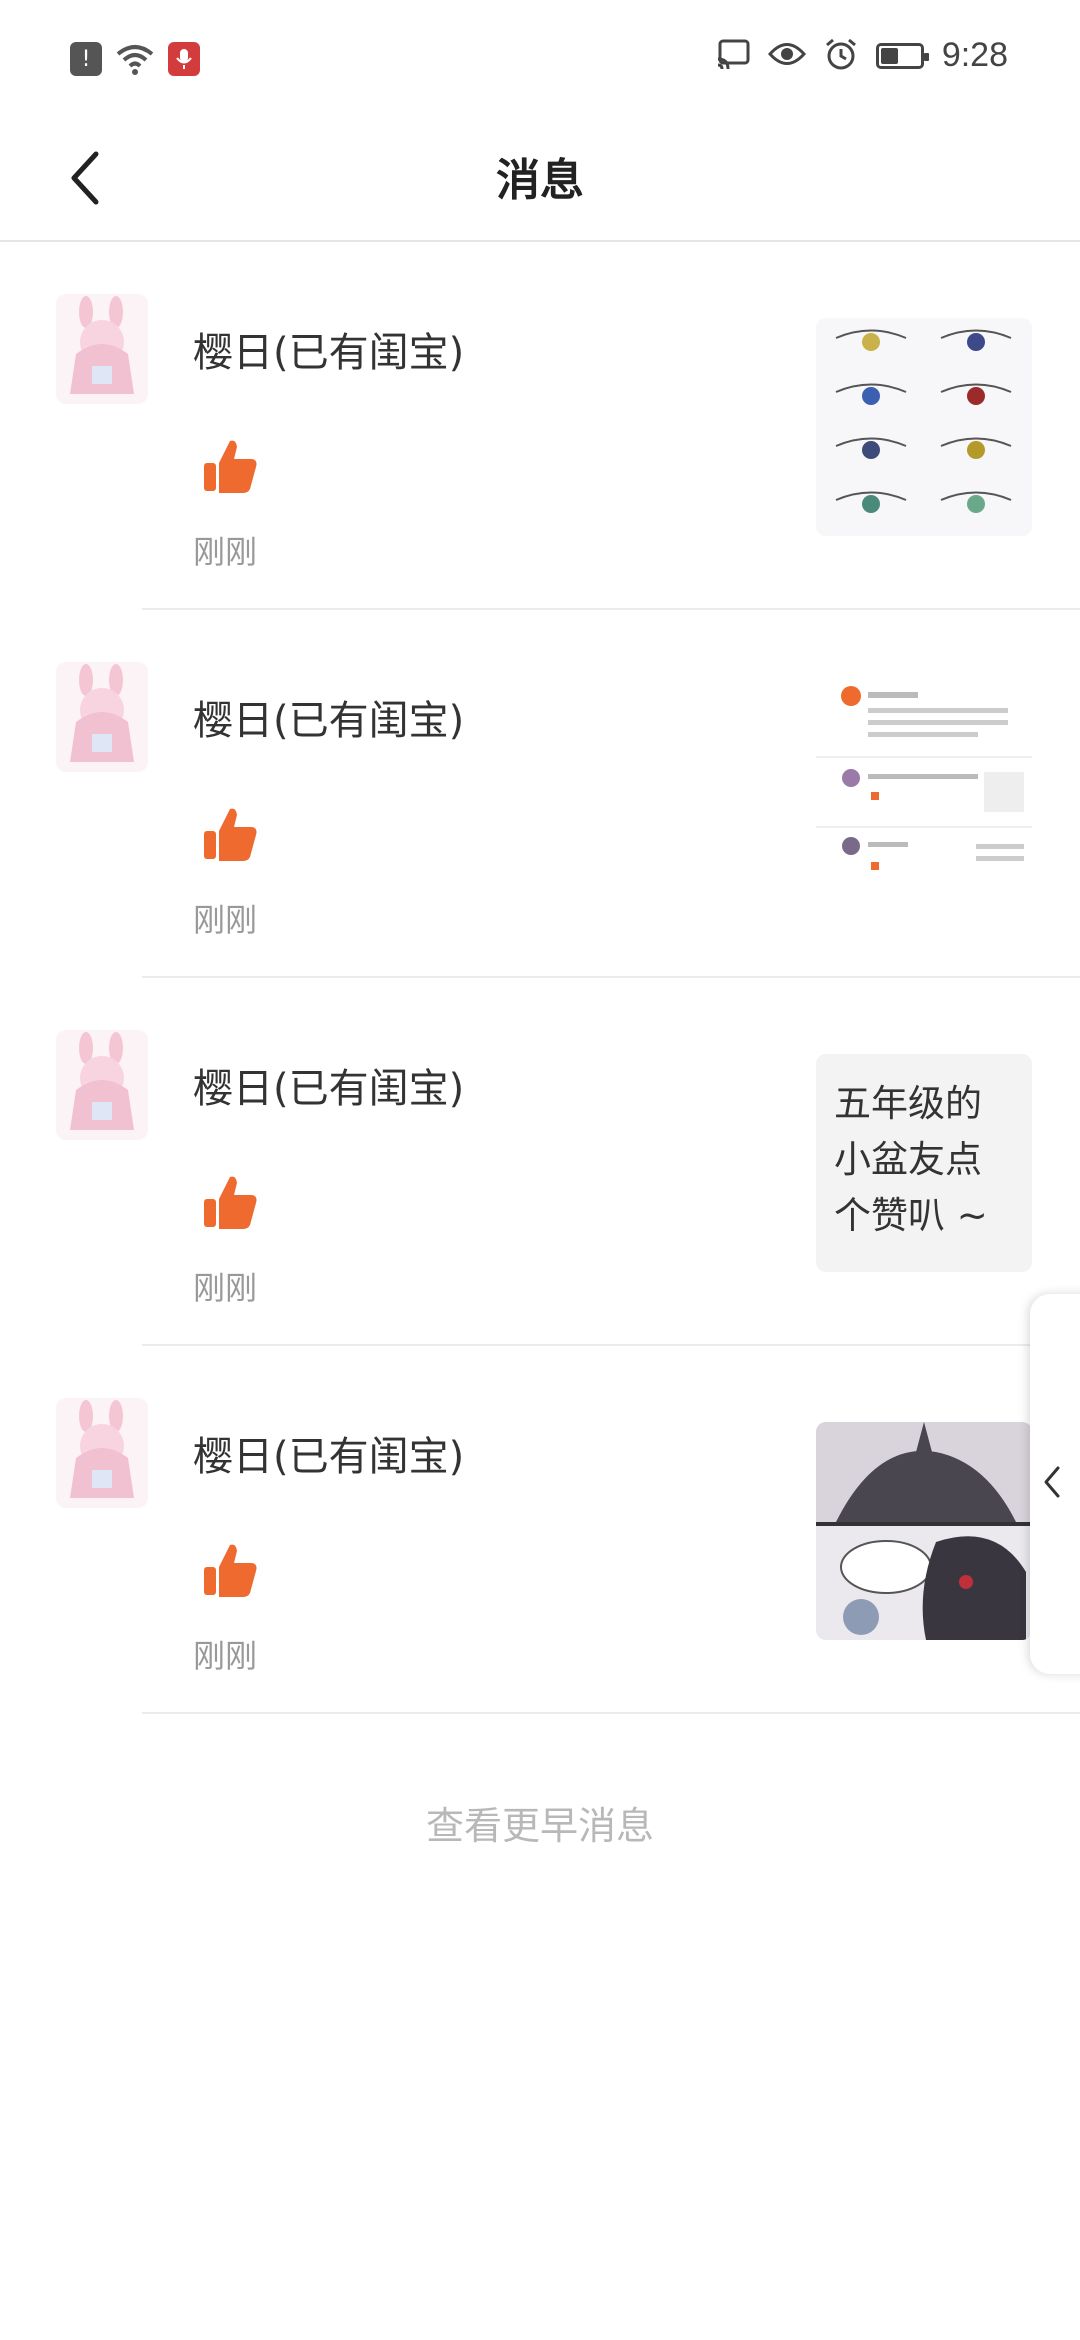 The width and height of the screenshot is (1080, 2340). Describe the element at coordinates (786, 56) in the screenshot. I see `eye-icon` at that location.